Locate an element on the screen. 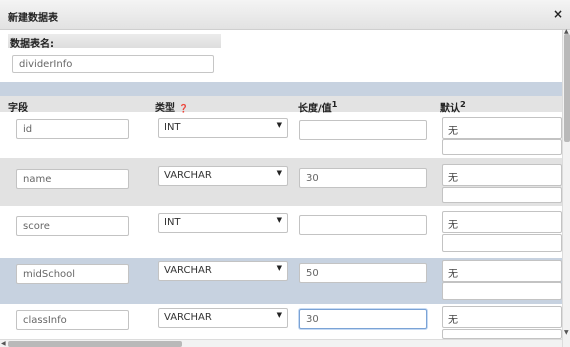  table-row: classInfo VARCHAR ▼ 30 无 is located at coordinates (281, 321).